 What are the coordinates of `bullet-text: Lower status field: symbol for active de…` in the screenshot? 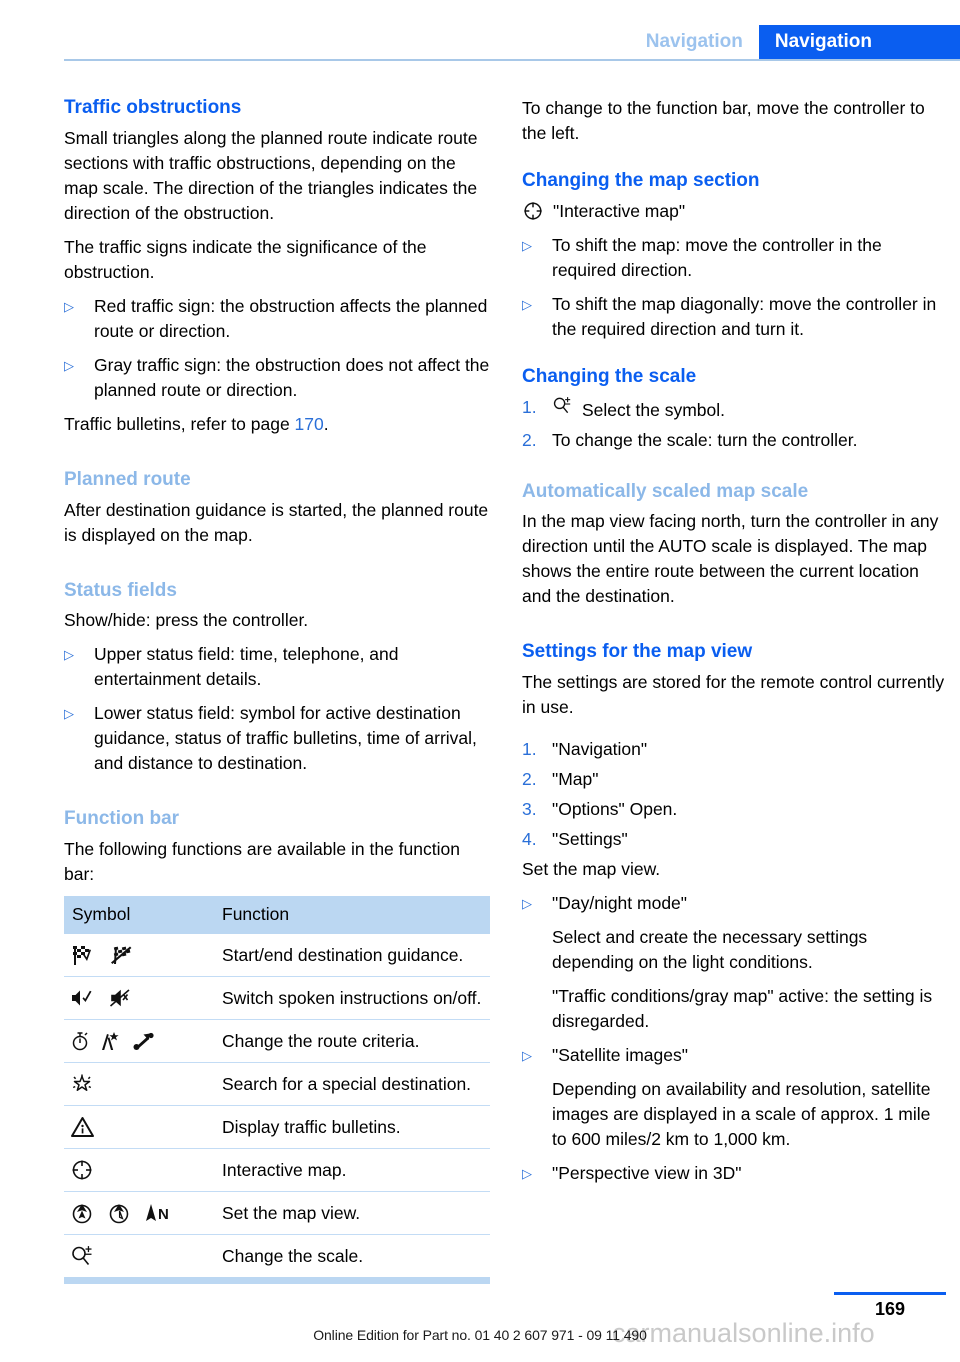 It's located at (285, 738).